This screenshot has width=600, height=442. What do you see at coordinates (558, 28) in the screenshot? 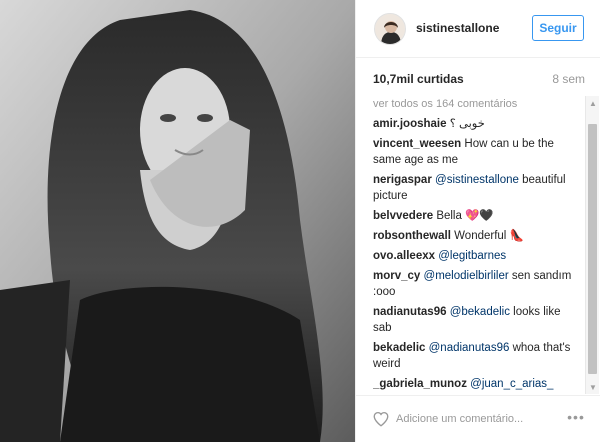
I see `follow-button: Seguir` at bounding box center [558, 28].